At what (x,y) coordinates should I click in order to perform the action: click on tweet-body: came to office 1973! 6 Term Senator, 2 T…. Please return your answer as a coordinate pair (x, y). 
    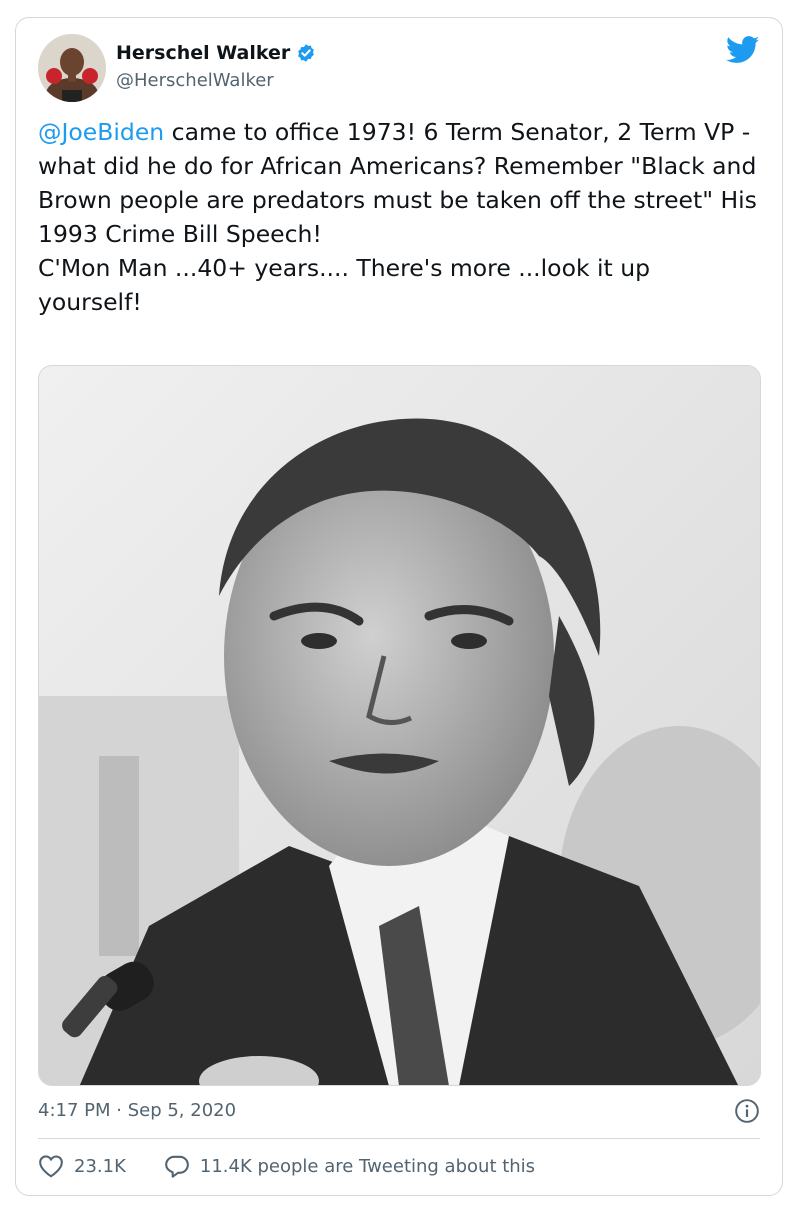
    Looking at the image, I should click on (397, 217).